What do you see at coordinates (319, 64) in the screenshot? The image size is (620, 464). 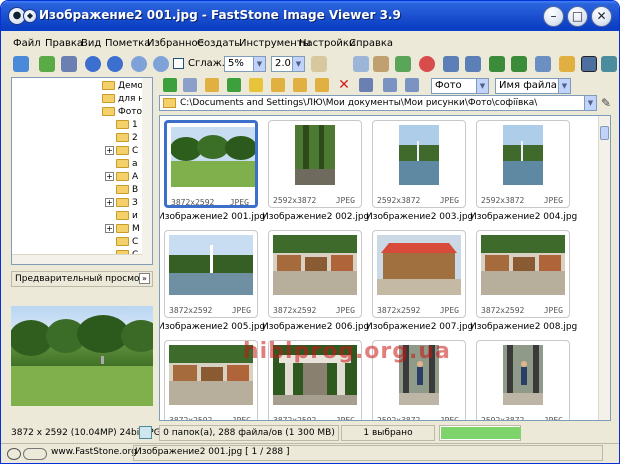 I see `hand-icon` at bounding box center [319, 64].